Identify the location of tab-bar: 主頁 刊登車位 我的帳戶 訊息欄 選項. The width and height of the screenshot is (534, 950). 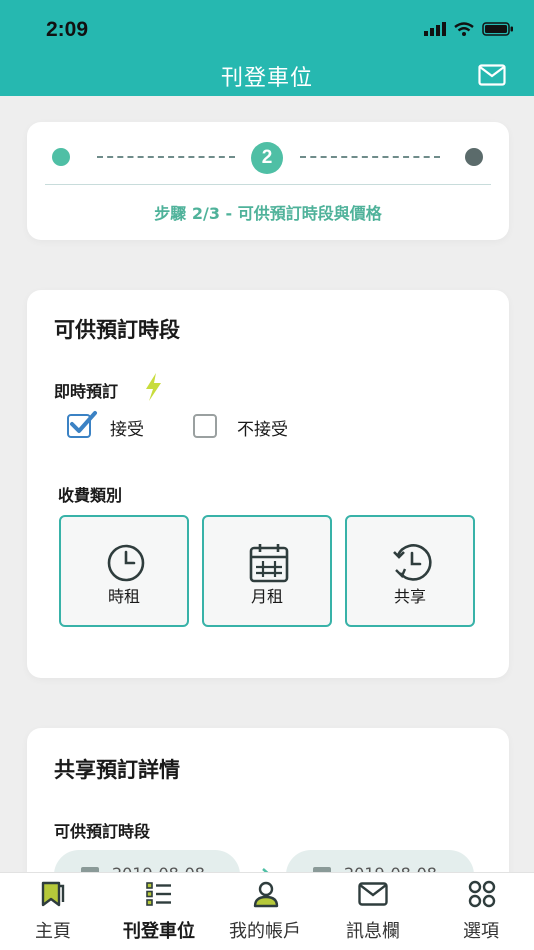
(267, 911).